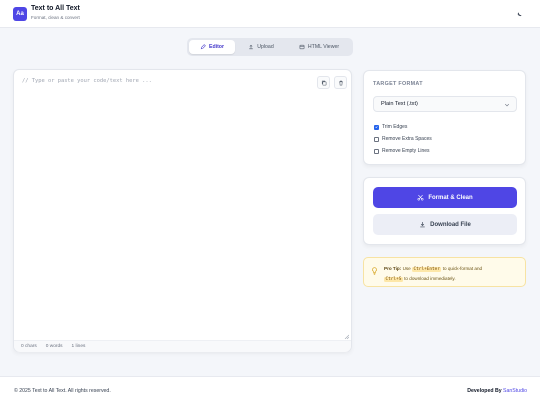  Describe the element at coordinates (507, 105) in the screenshot. I see `chevron-down-icon` at that location.